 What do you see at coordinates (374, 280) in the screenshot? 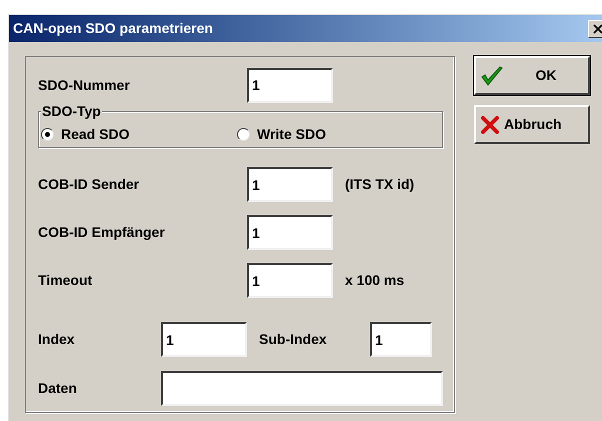
I see `unit-label: x 100 ms` at bounding box center [374, 280].